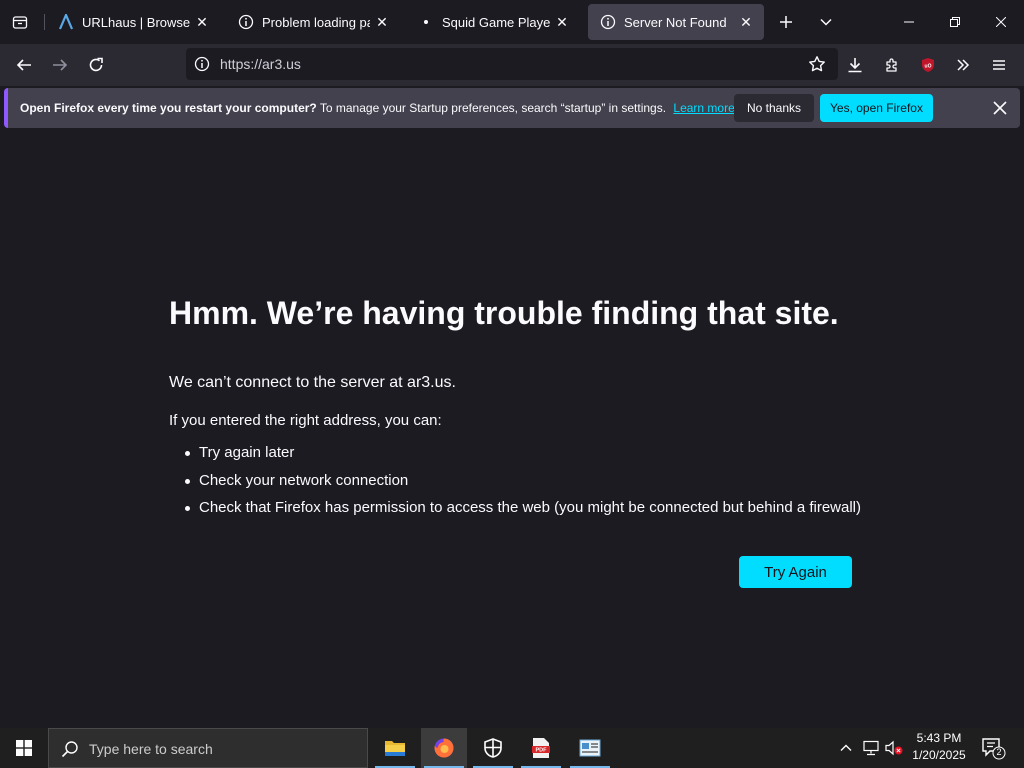 The width and height of the screenshot is (1024, 768). I want to click on ublock-shield-icon: uO, so click(928, 65).